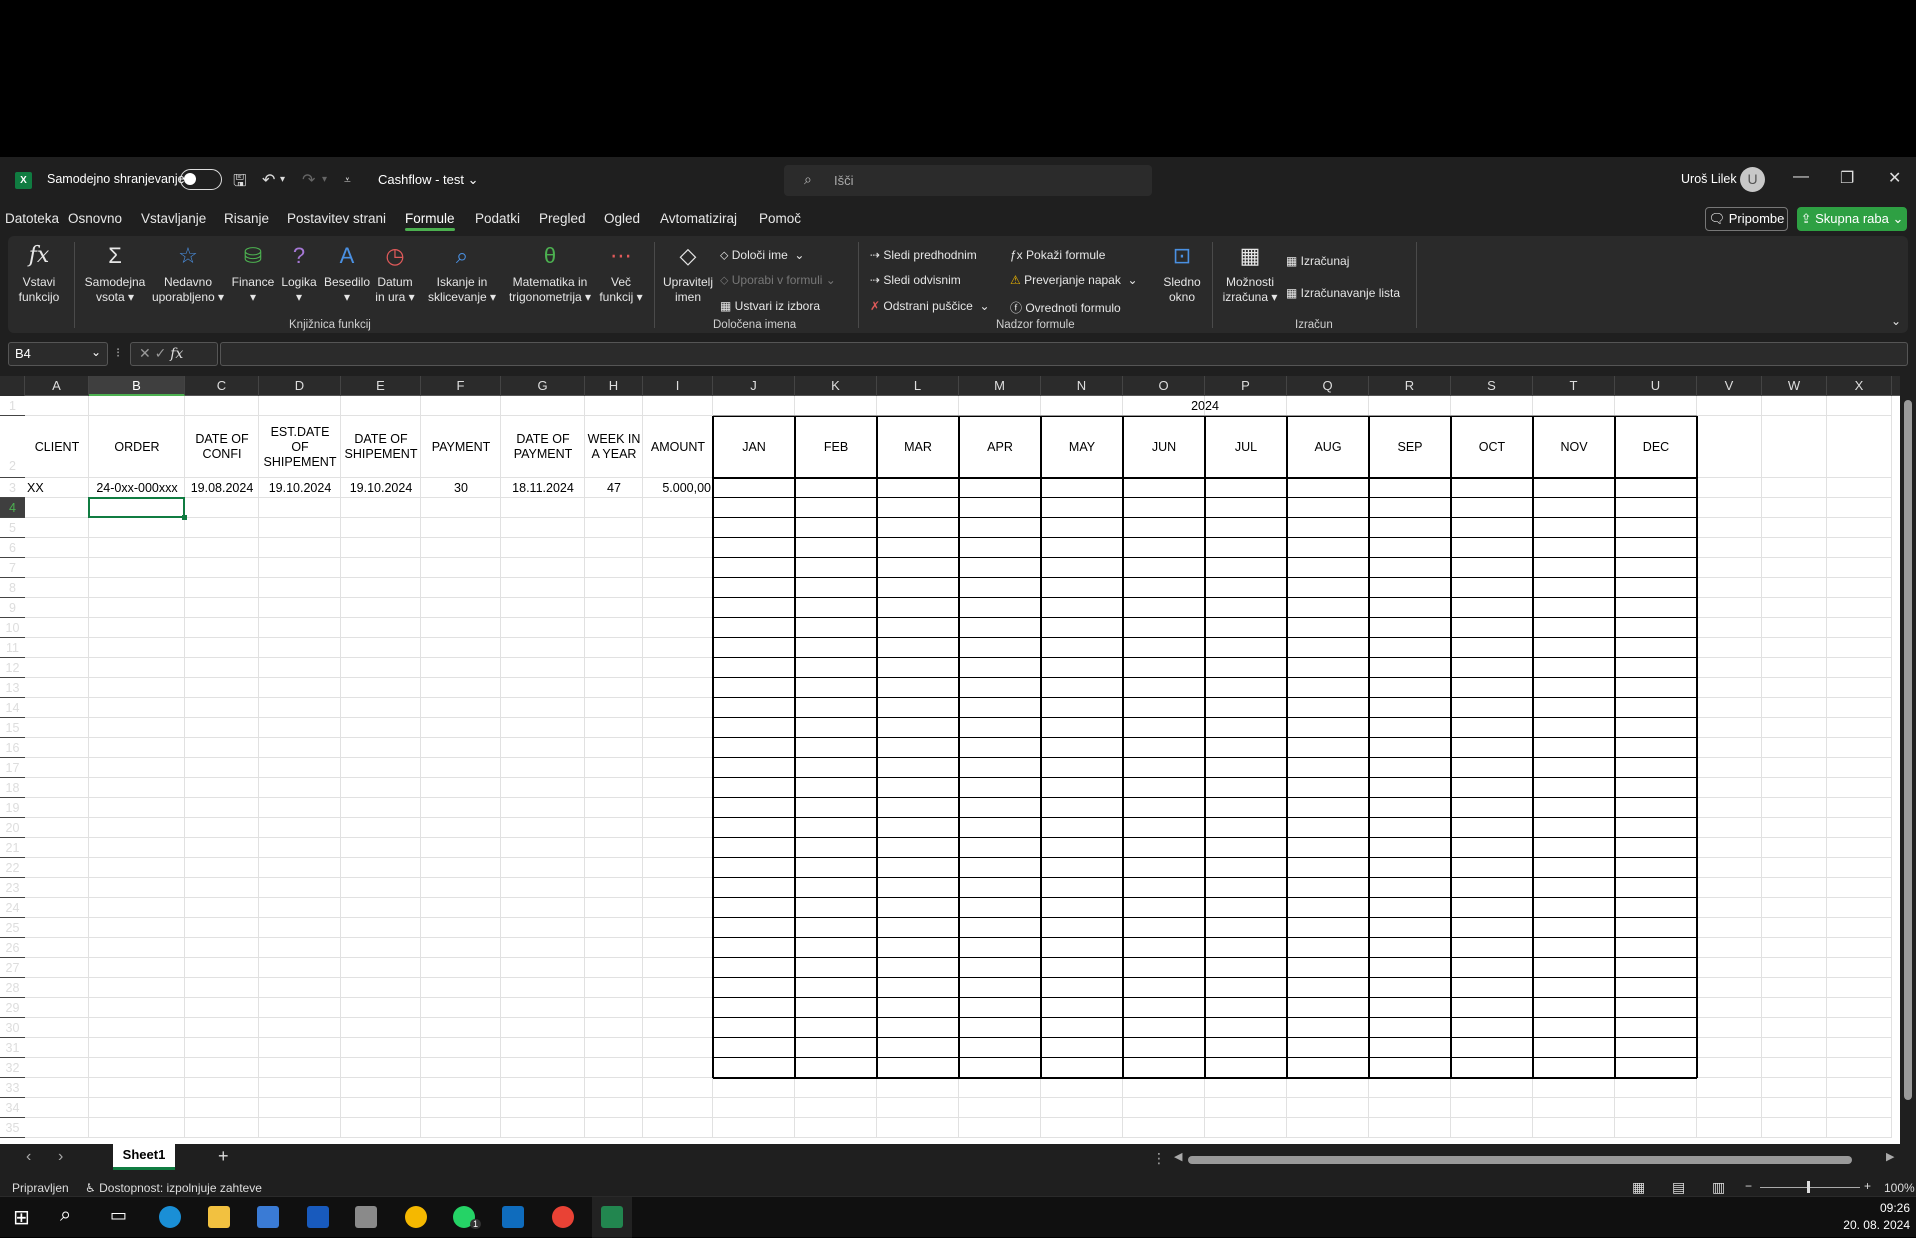 Image resolution: width=1916 pixels, height=1238 pixels. What do you see at coordinates (1343, 293) in the screenshot?
I see `calculate-sheet-button: ▦ Izračunavanje lista` at bounding box center [1343, 293].